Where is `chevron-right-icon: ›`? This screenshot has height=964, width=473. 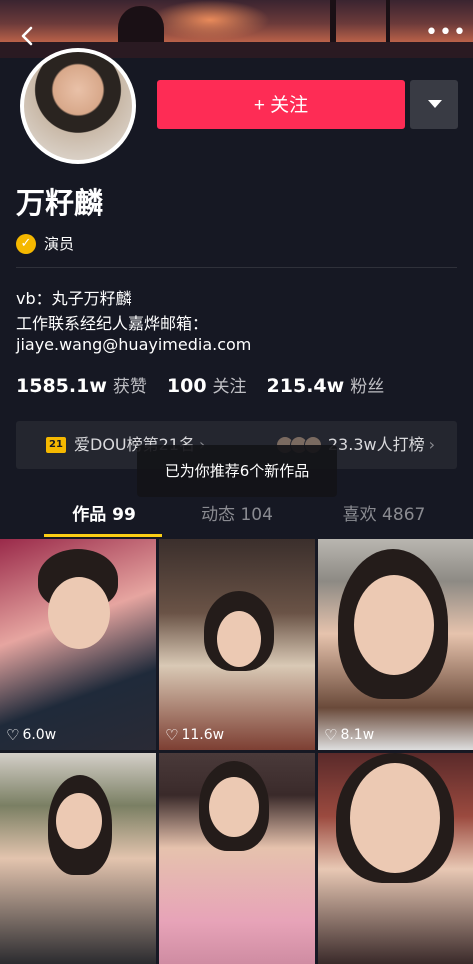 chevron-right-icon: › is located at coordinates (431, 444).